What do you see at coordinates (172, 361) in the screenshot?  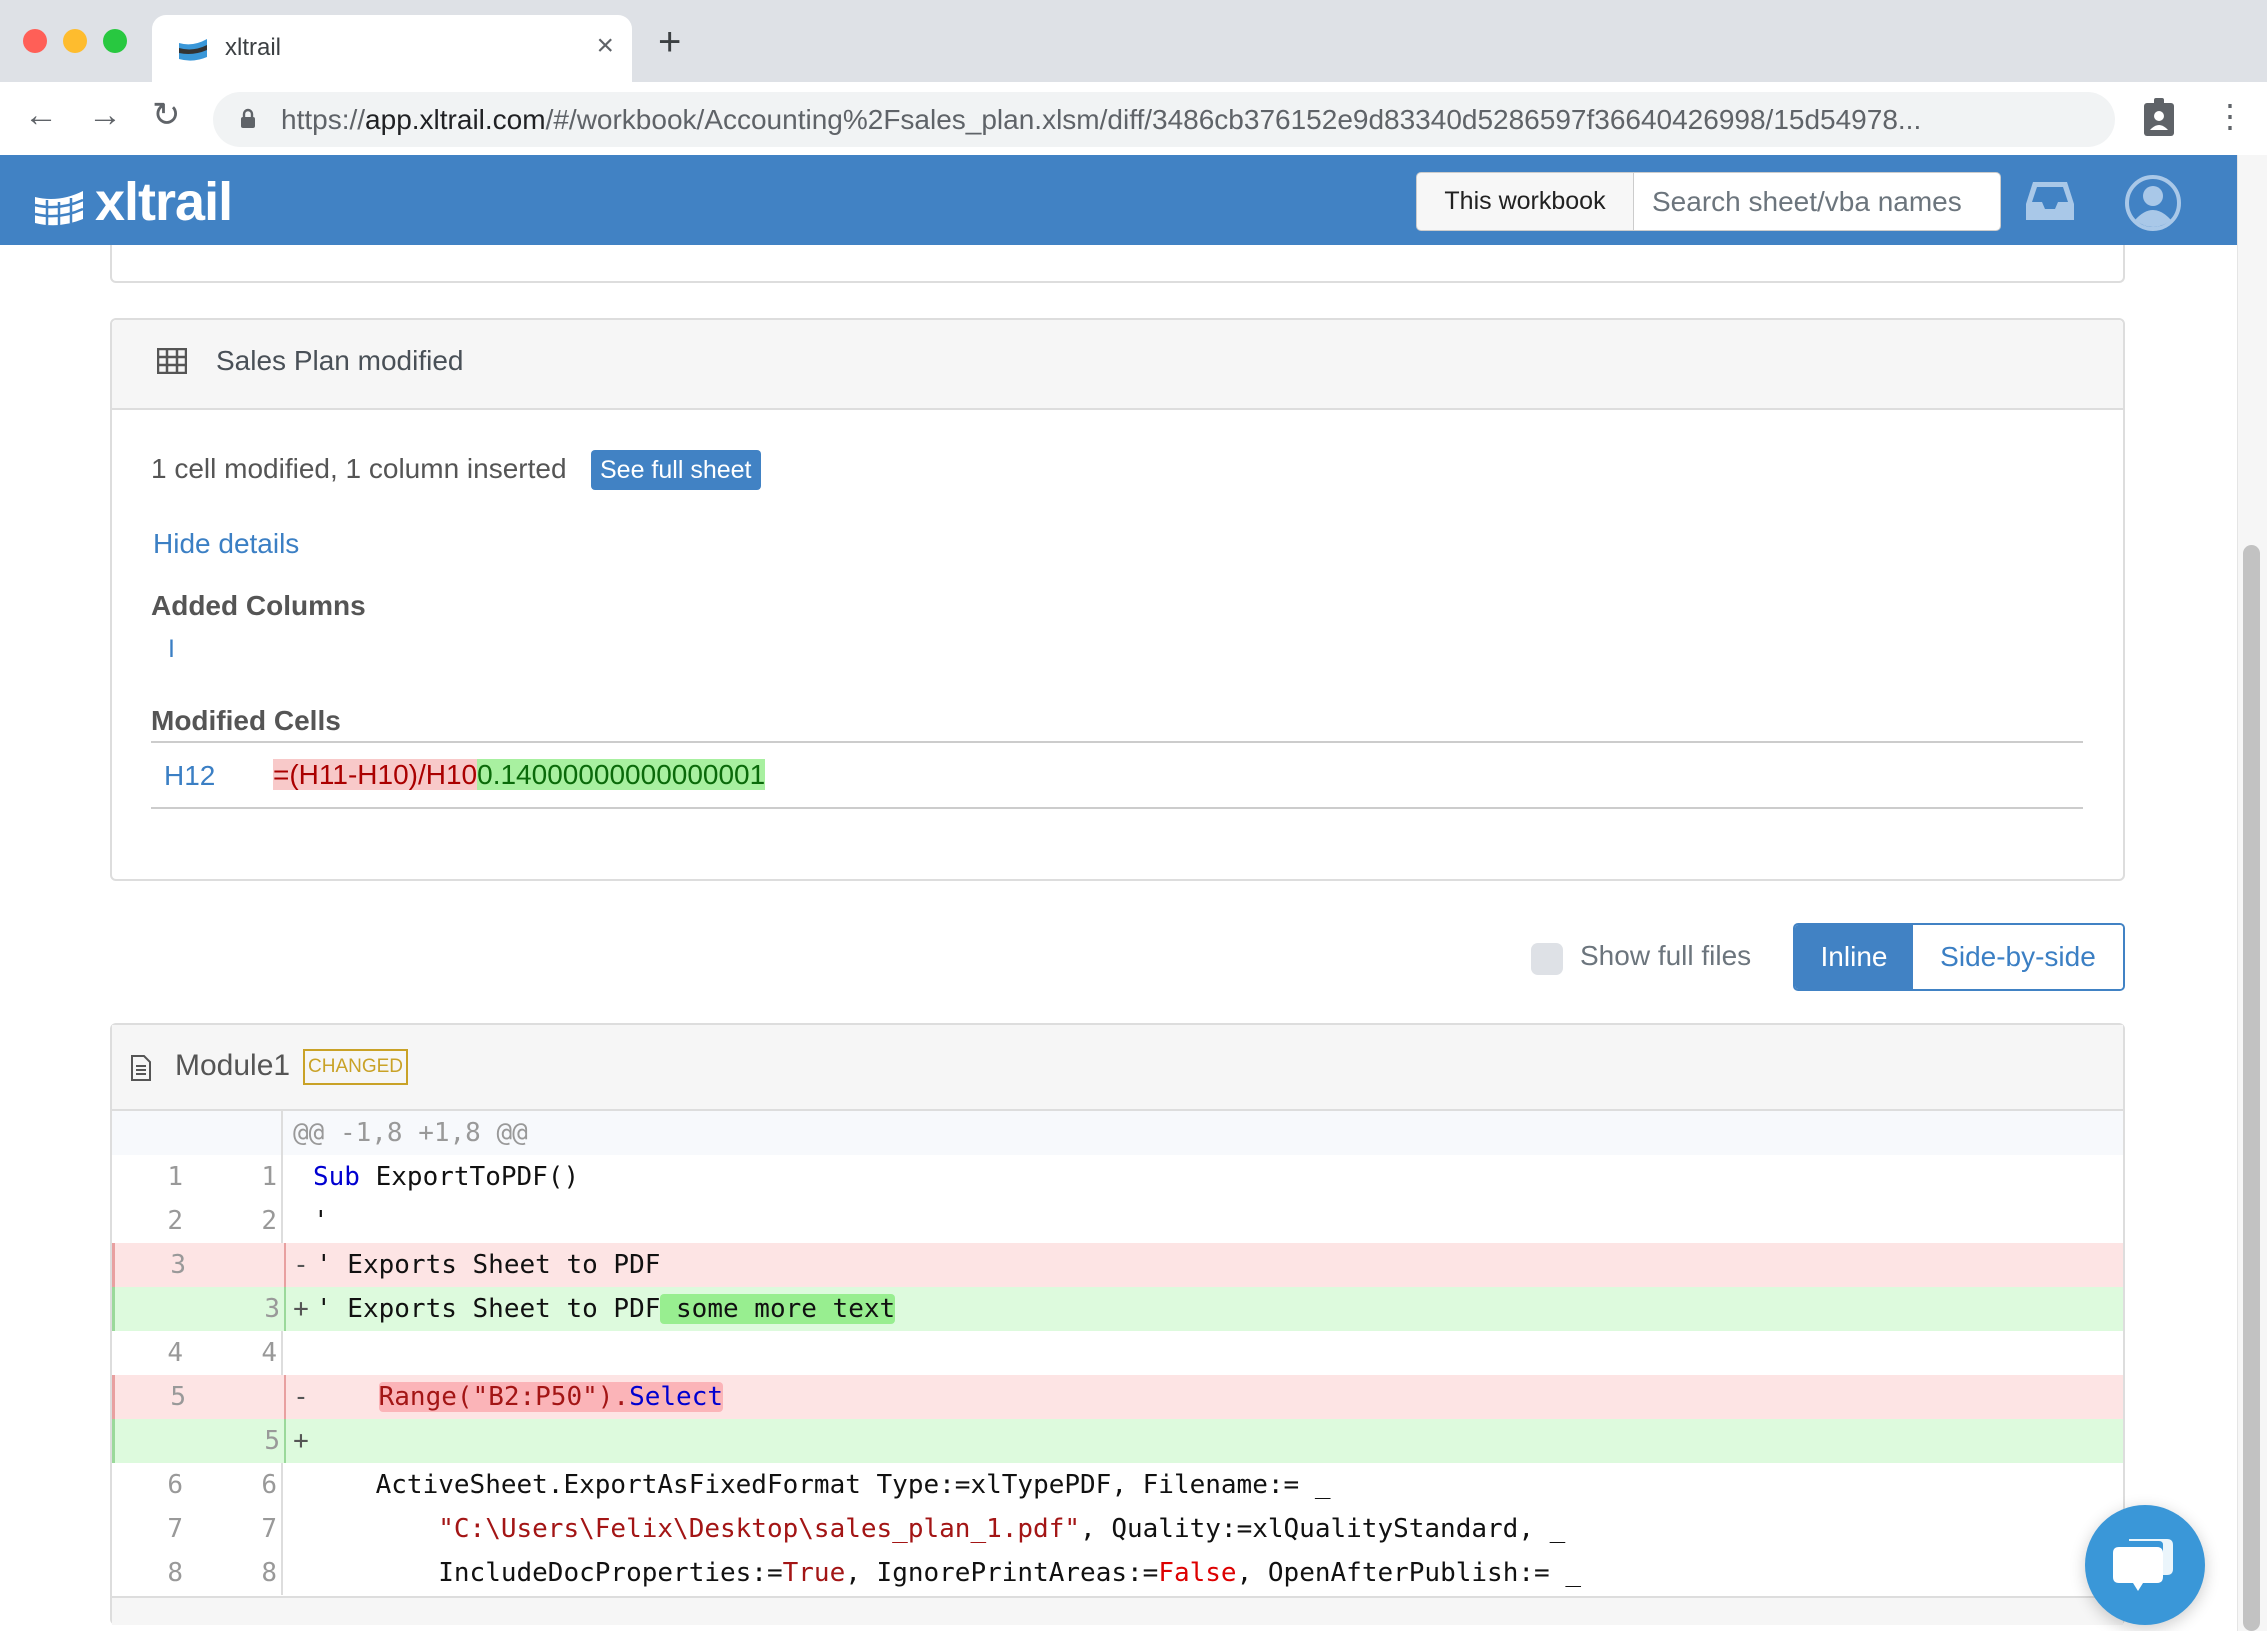 I see `table-icon` at bounding box center [172, 361].